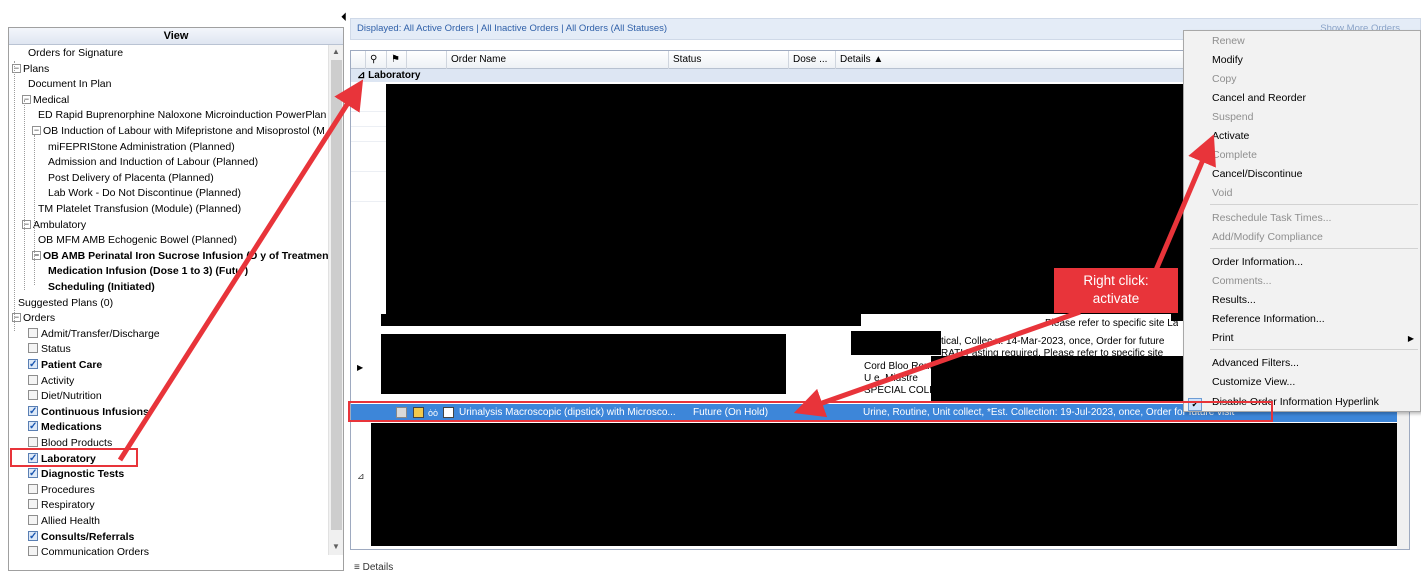 The width and height of the screenshot is (1421, 573). Describe the element at coordinates (1227, 60) in the screenshot. I see `menu-item-label: Modify` at that location.